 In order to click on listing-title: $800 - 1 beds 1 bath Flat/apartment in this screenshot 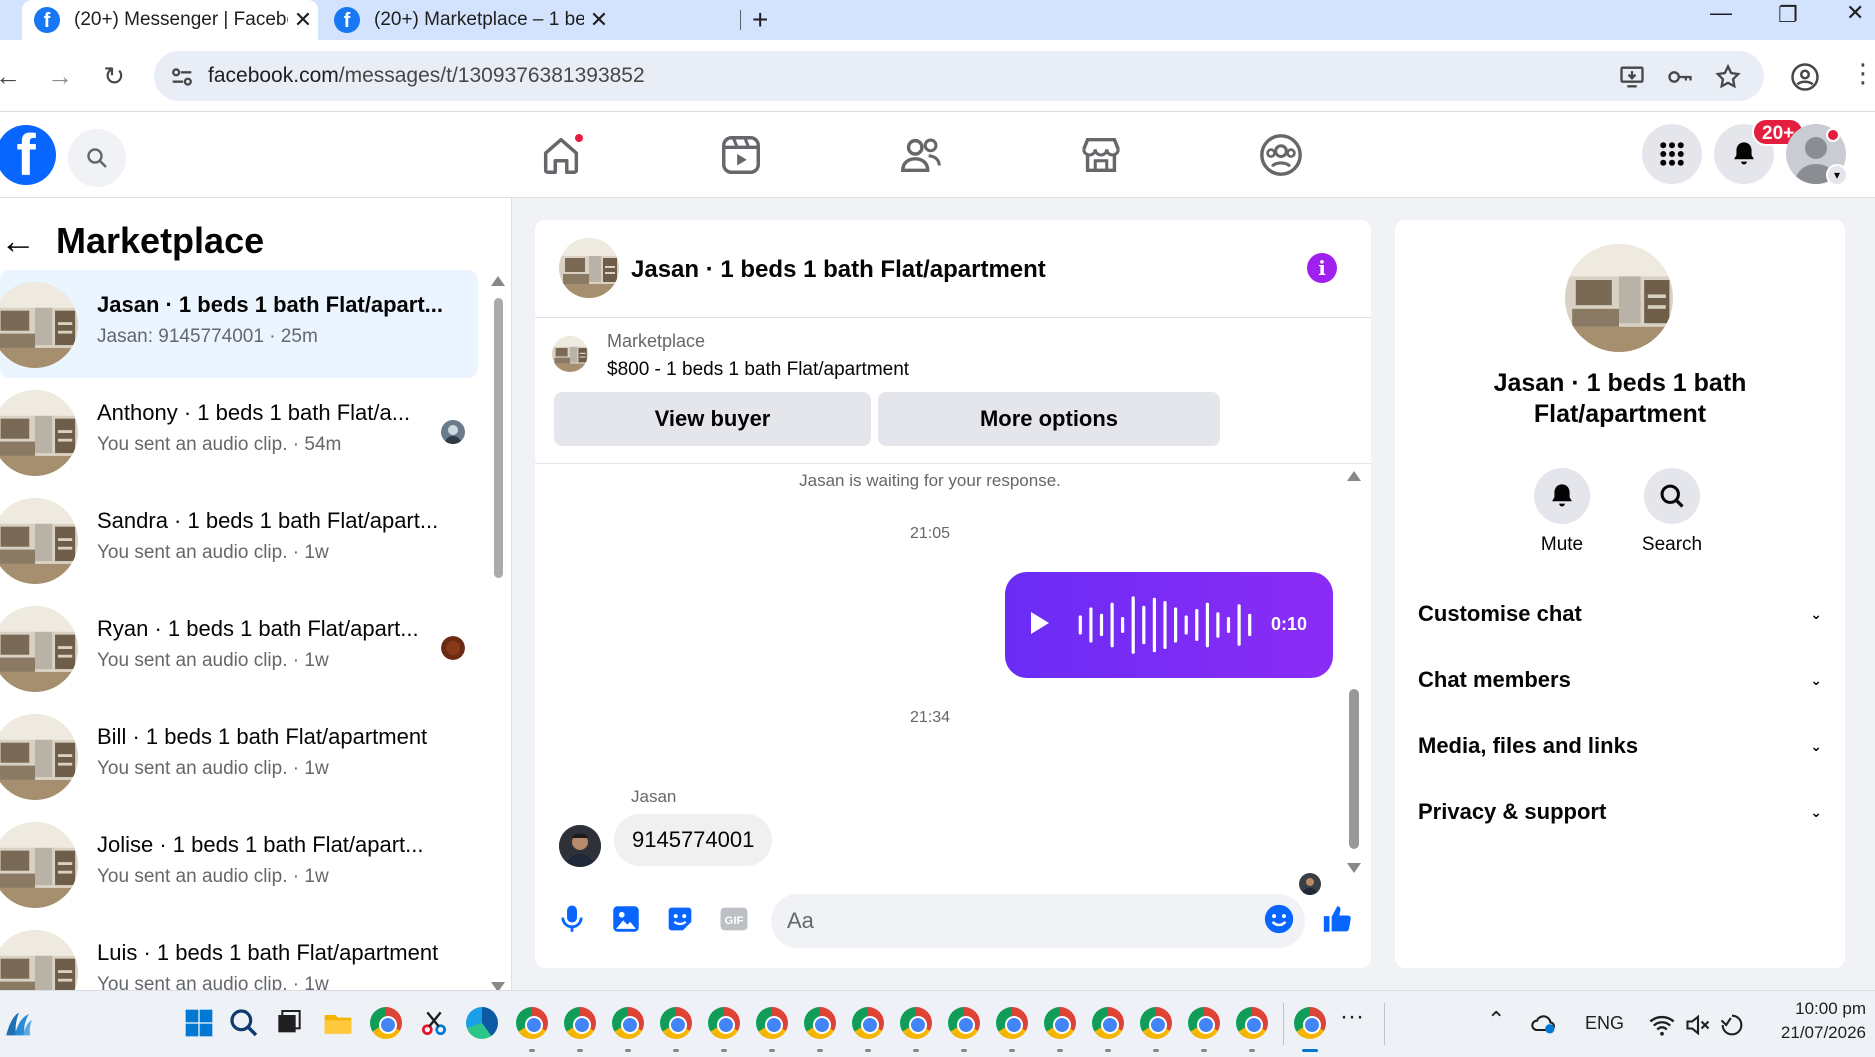, I will do `click(758, 370)`.